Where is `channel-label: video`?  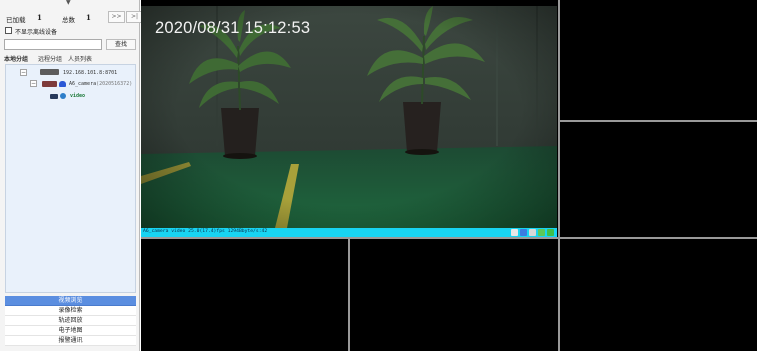 channel-label: video is located at coordinates (77, 96).